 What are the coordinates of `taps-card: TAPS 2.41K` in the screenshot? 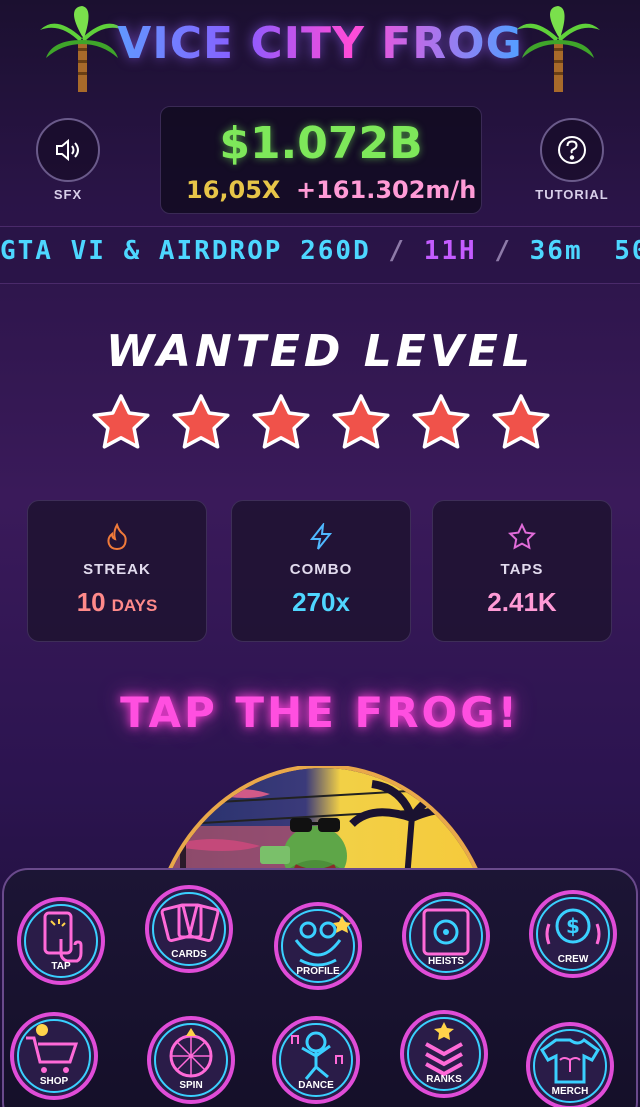 It's located at (522, 571).